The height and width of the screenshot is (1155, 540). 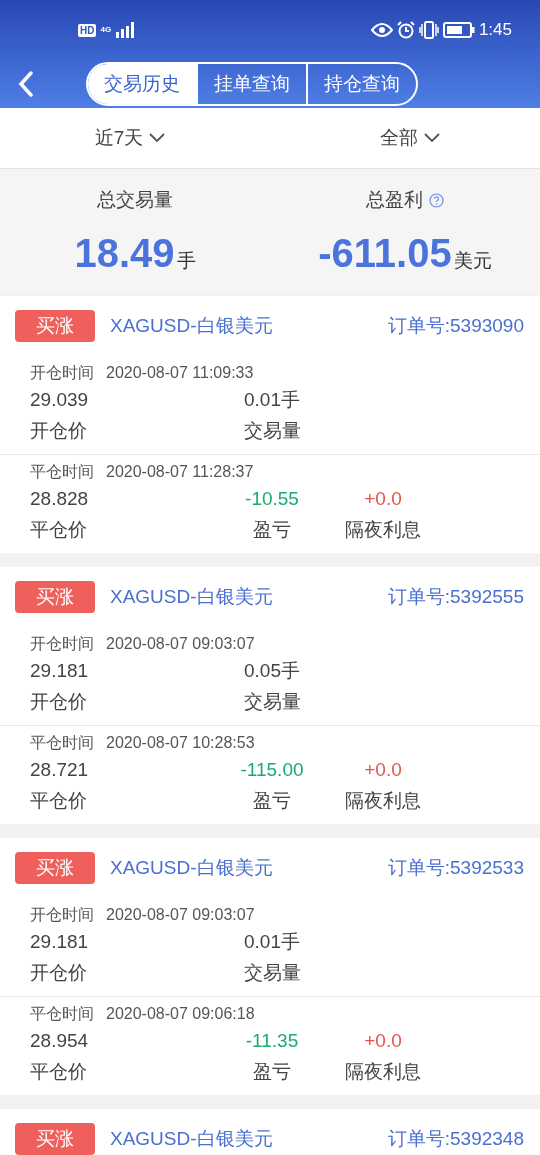 What do you see at coordinates (455, 868) in the screenshot?
I see `order-number: 订单号:5392533` at bounding box center [455, 868].